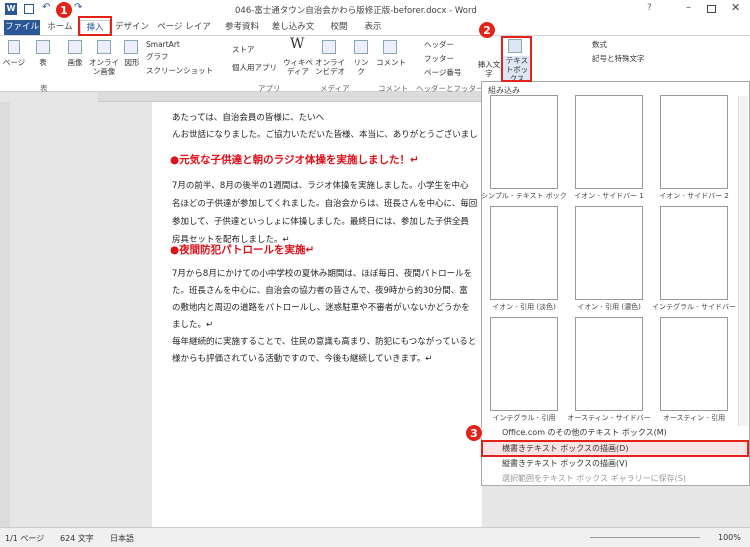  What do you see at coordinates (439, 44) in the screenshot?
I see `header-button: ヘッダー` at bounding box center [439, 44].